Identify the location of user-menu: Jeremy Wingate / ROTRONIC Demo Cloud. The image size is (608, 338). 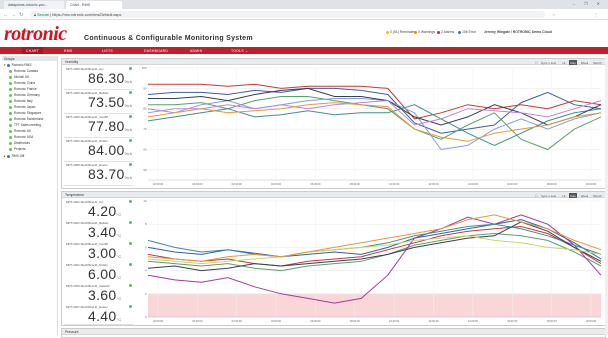
(518, 32).